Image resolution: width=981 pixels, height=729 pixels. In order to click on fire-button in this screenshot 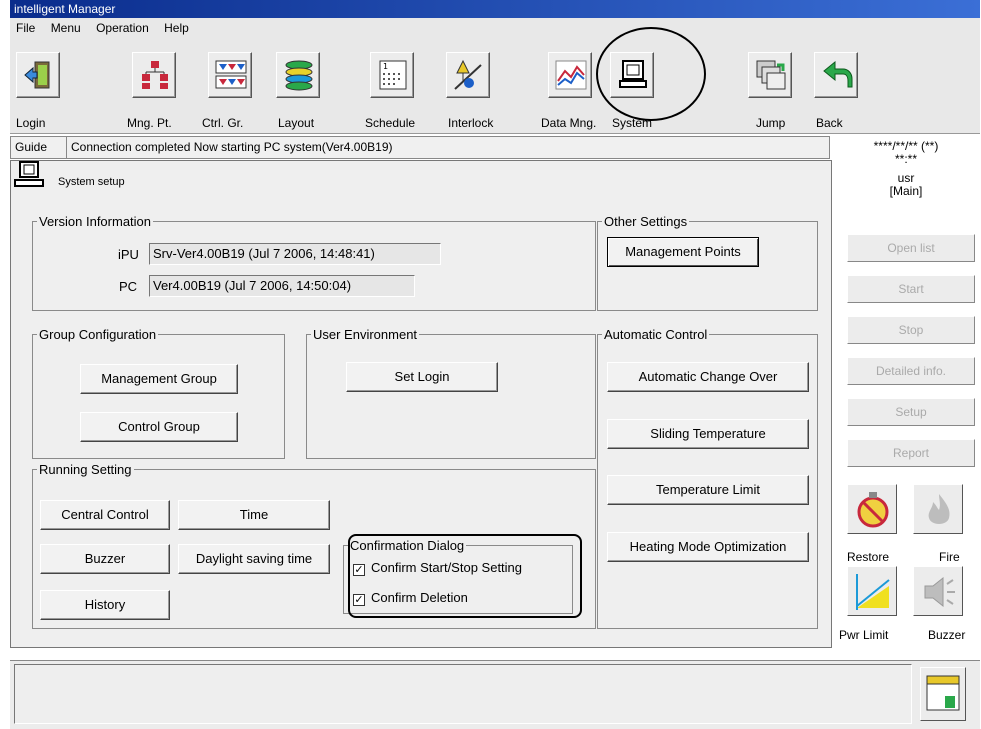, I will do `click(938, 509)`.